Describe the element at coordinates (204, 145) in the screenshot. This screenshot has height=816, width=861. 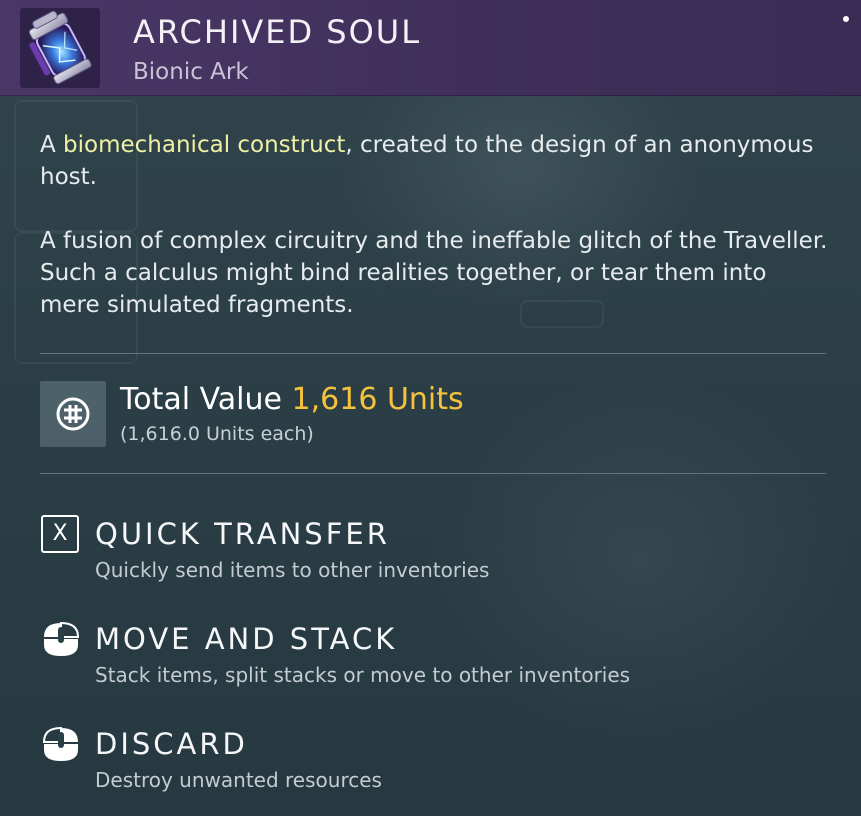
I see `description-highlight: biomechanical construct` at that location.